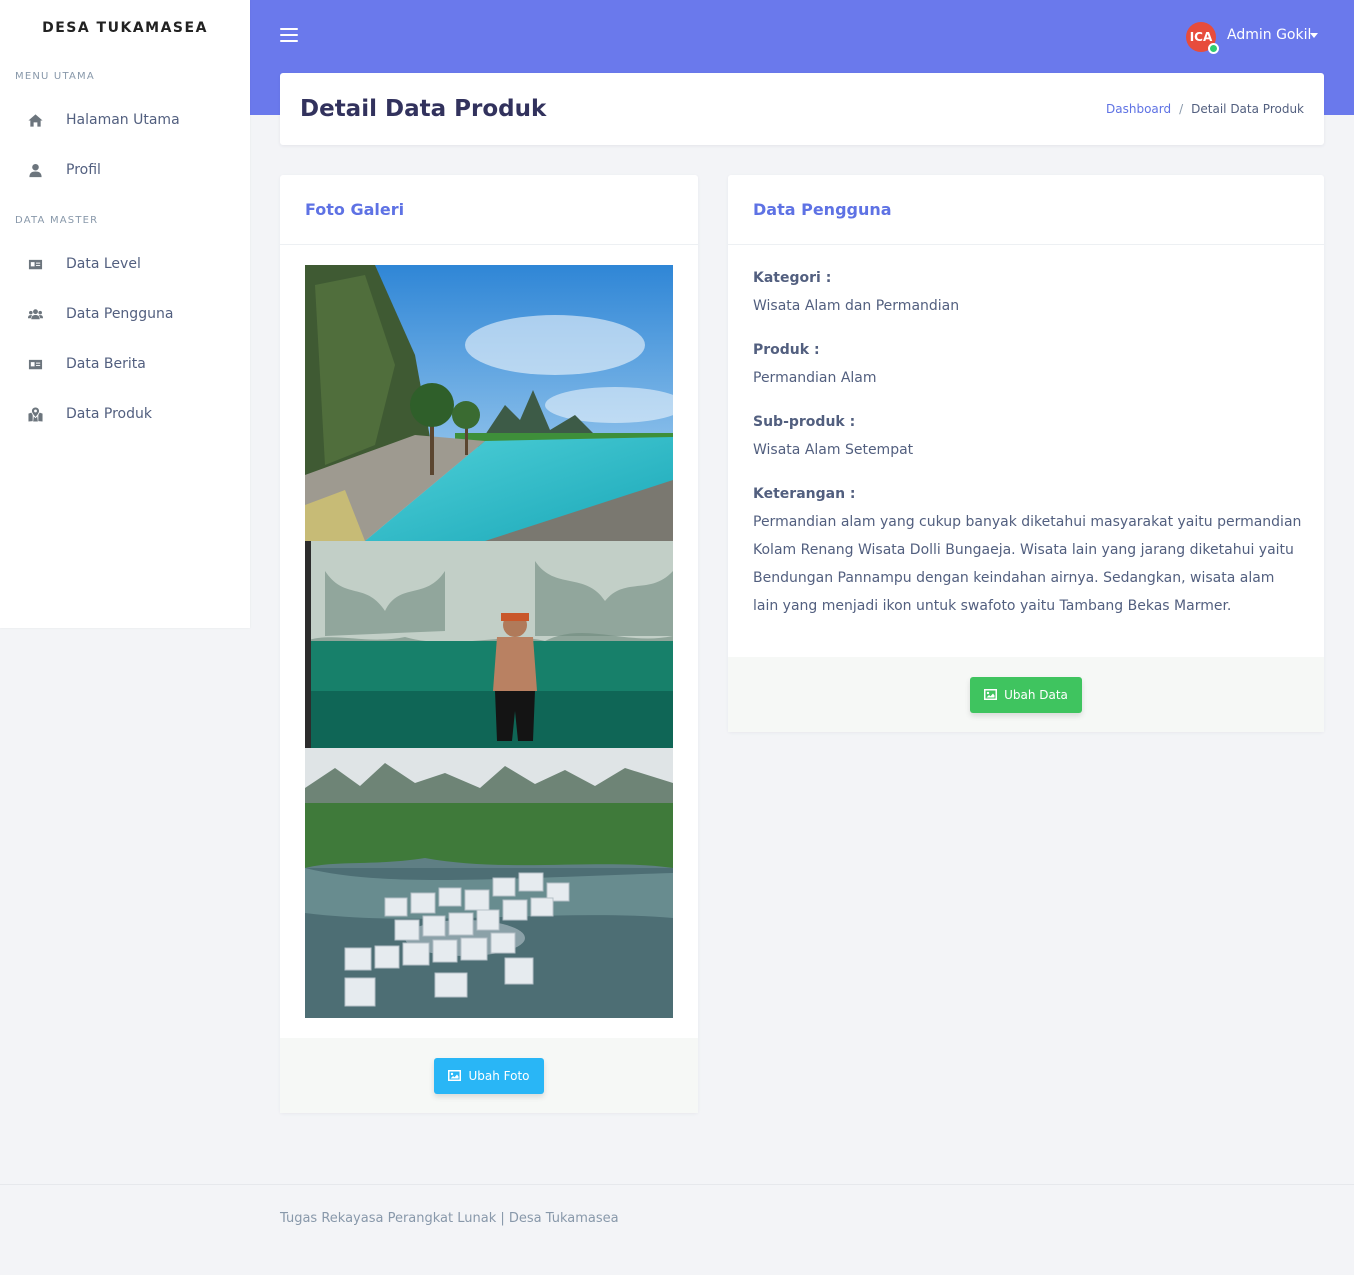  What do you see at coordinates (489, 210) in the screenshot?
I see `gallery-card-header: Foto Galeri` at bounding box center [489, 210].